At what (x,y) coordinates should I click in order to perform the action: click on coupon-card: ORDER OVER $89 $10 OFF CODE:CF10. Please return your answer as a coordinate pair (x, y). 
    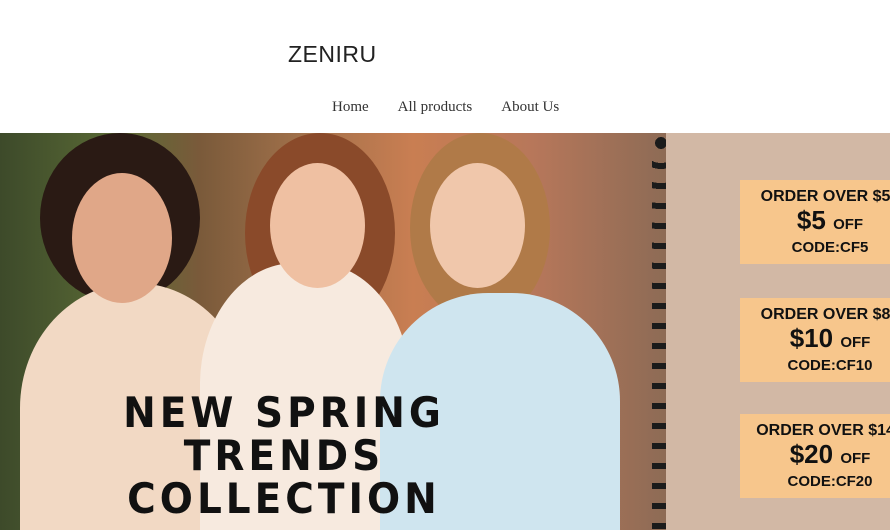
    Looking at the image, I should click on (815, 340).